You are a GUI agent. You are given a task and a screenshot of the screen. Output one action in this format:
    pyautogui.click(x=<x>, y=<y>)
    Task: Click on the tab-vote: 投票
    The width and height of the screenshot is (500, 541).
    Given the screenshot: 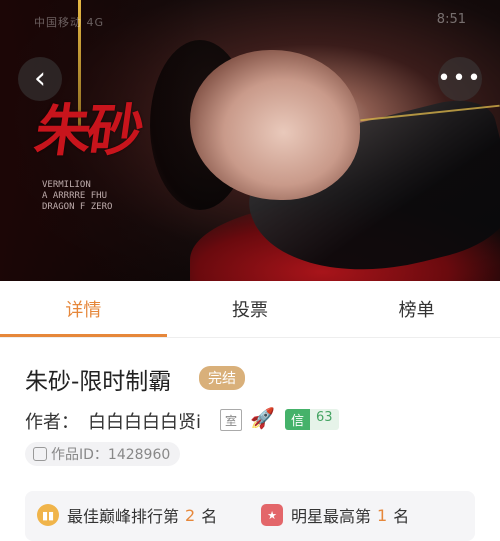 What is the action you would take?
    pyautogui.click(x=250, y=309)
    